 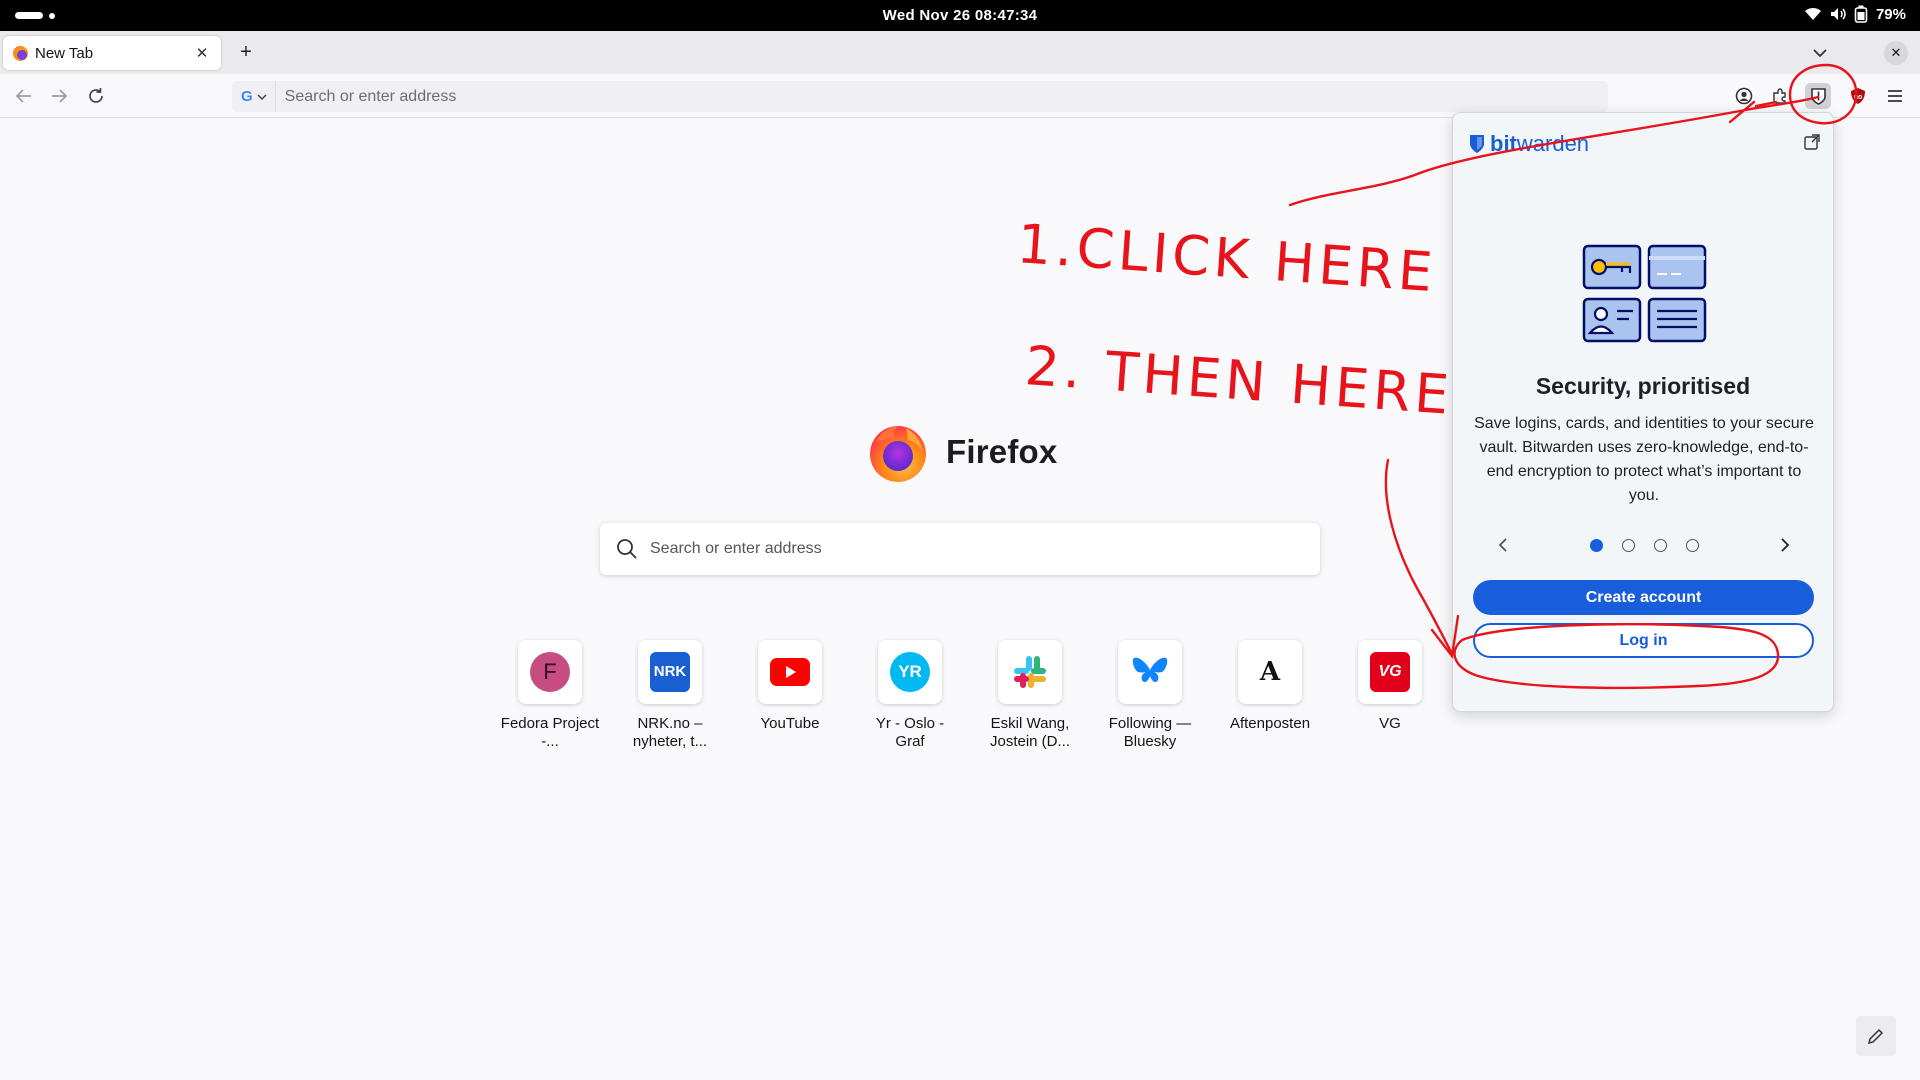 I want to click on onboarding-heading: Security, prioritised, so click(x=1643, y=386).